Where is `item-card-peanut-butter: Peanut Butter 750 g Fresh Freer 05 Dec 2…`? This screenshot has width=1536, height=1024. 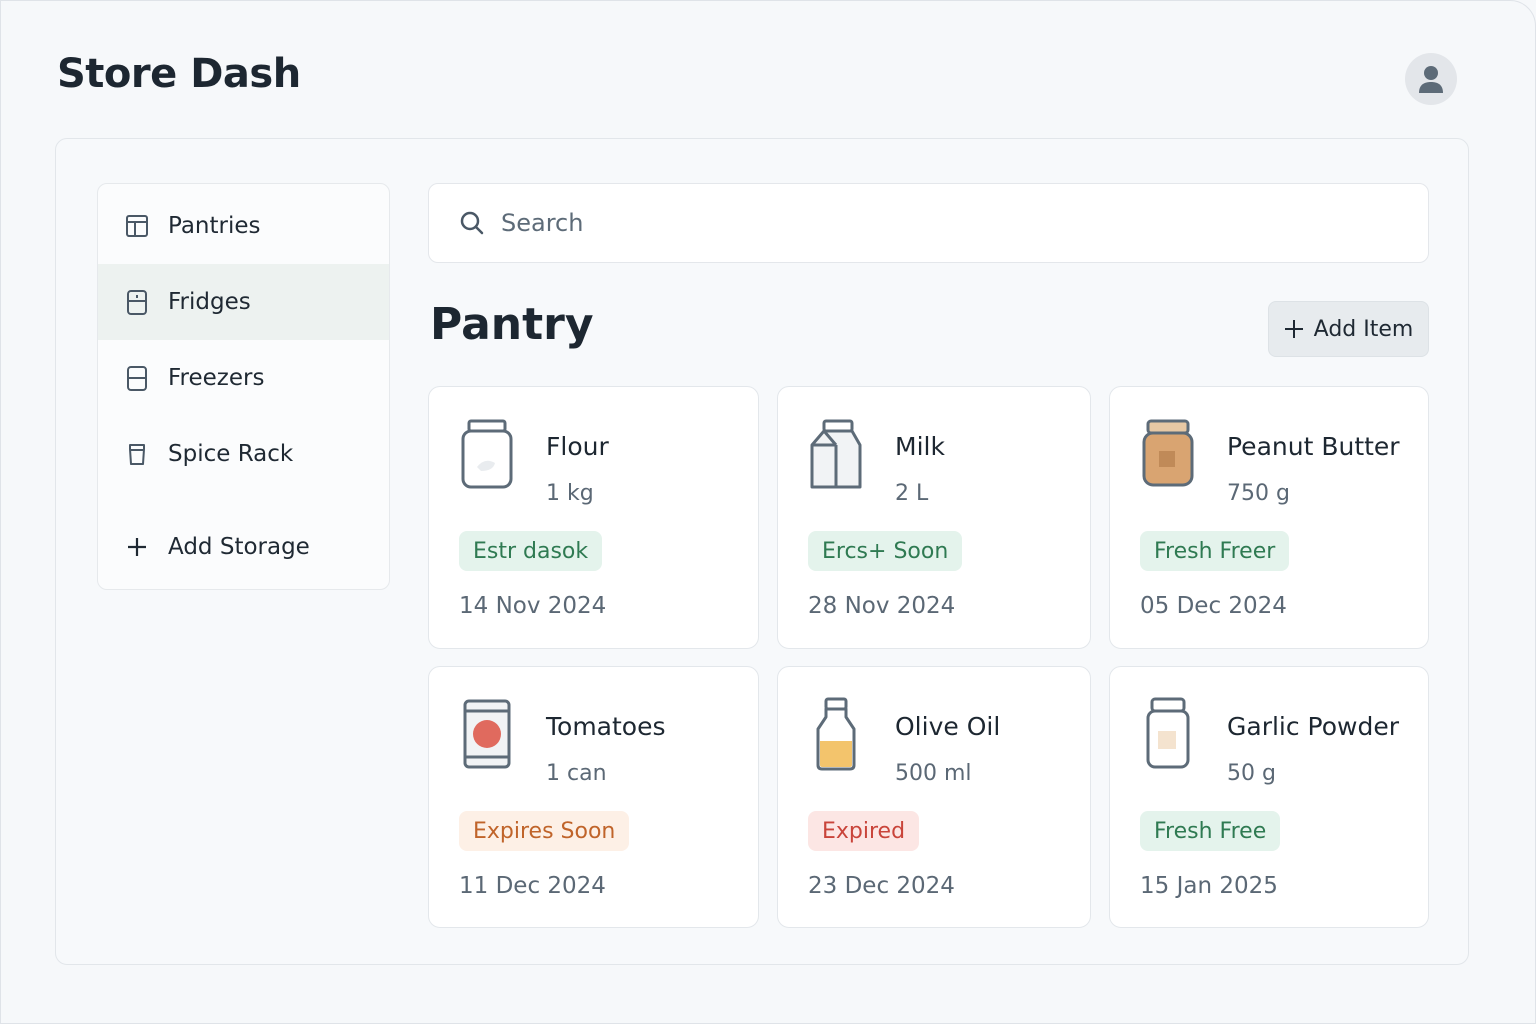 item-card-peanut-butter: Peanut Butter 750 g Fresh Freer 05 Dec 2… is located at coordinates (1269, 517).